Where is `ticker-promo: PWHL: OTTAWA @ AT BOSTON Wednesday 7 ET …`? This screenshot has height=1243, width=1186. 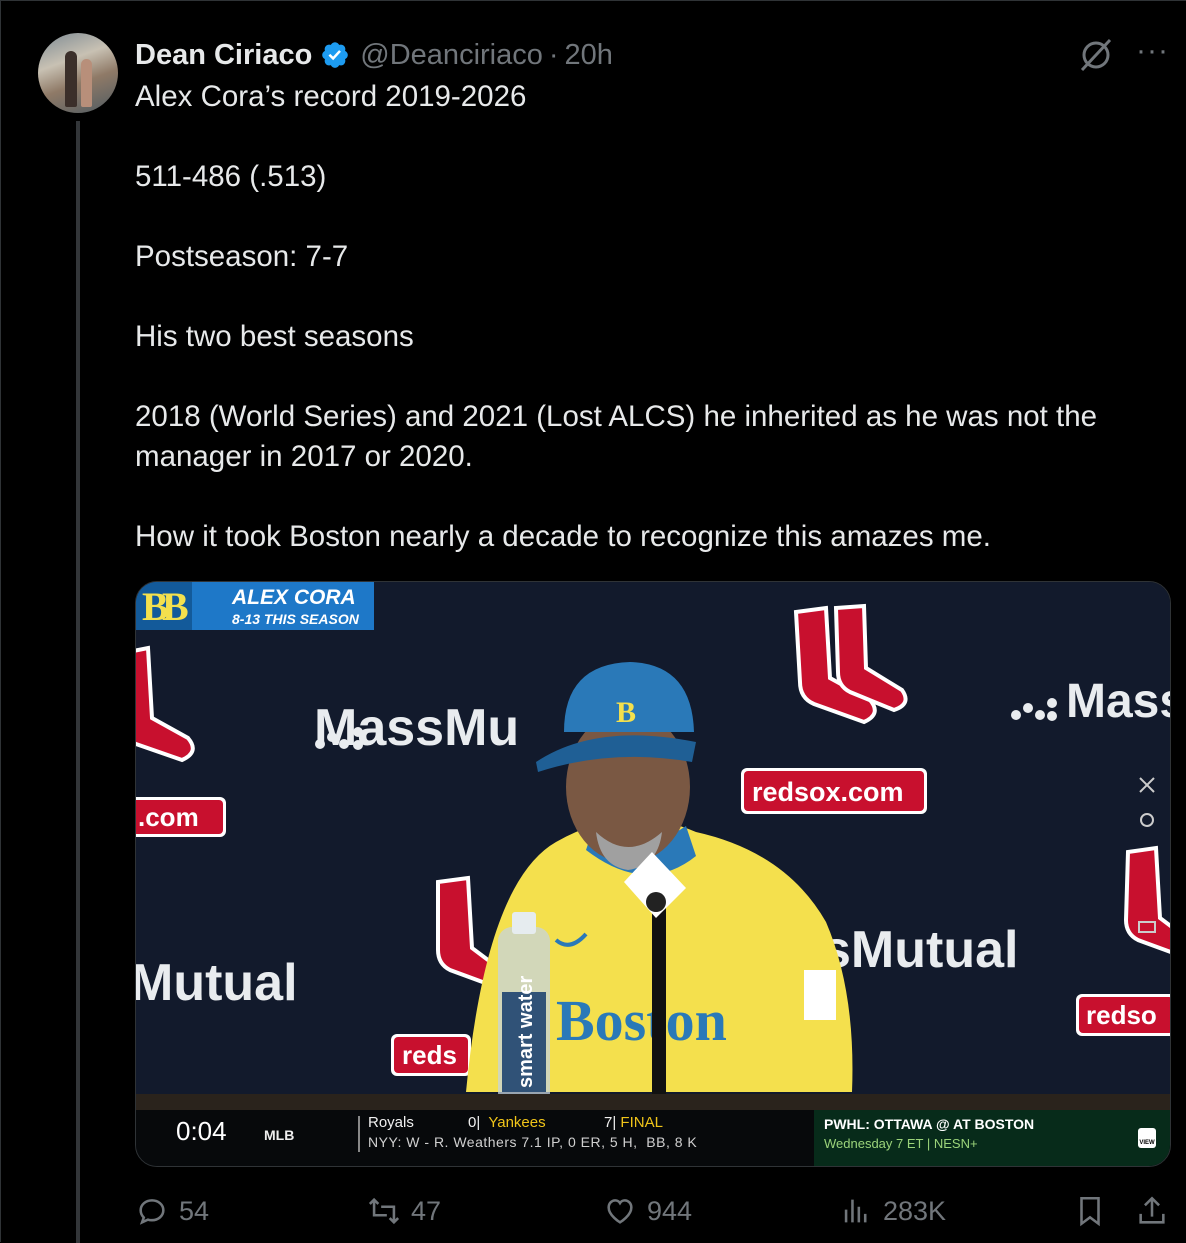
ticker-promo: PWHL: OTTAWA @ AT BOSTON Wednesday 7 ET … is located at coordinates (992, 1138).